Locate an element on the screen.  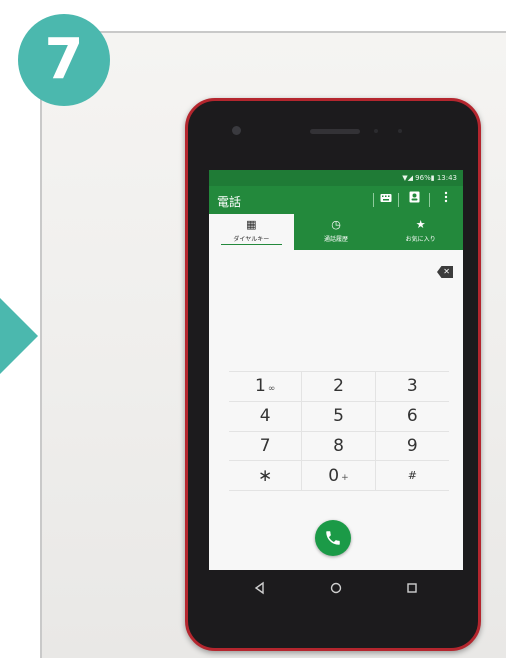
home-icon is located at coordinates (336, 588).